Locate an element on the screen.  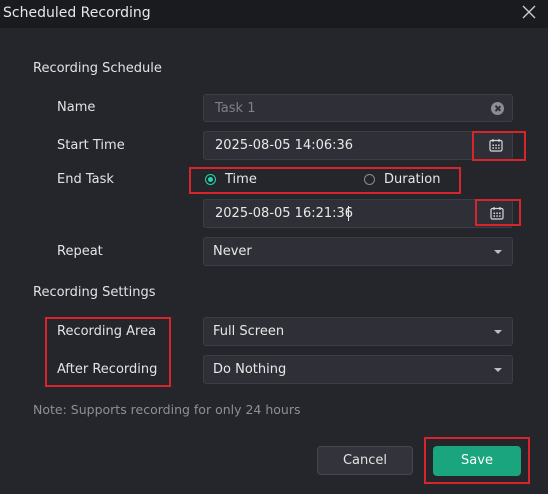
radio-time-label: Time is located at coordinates (241, 179).